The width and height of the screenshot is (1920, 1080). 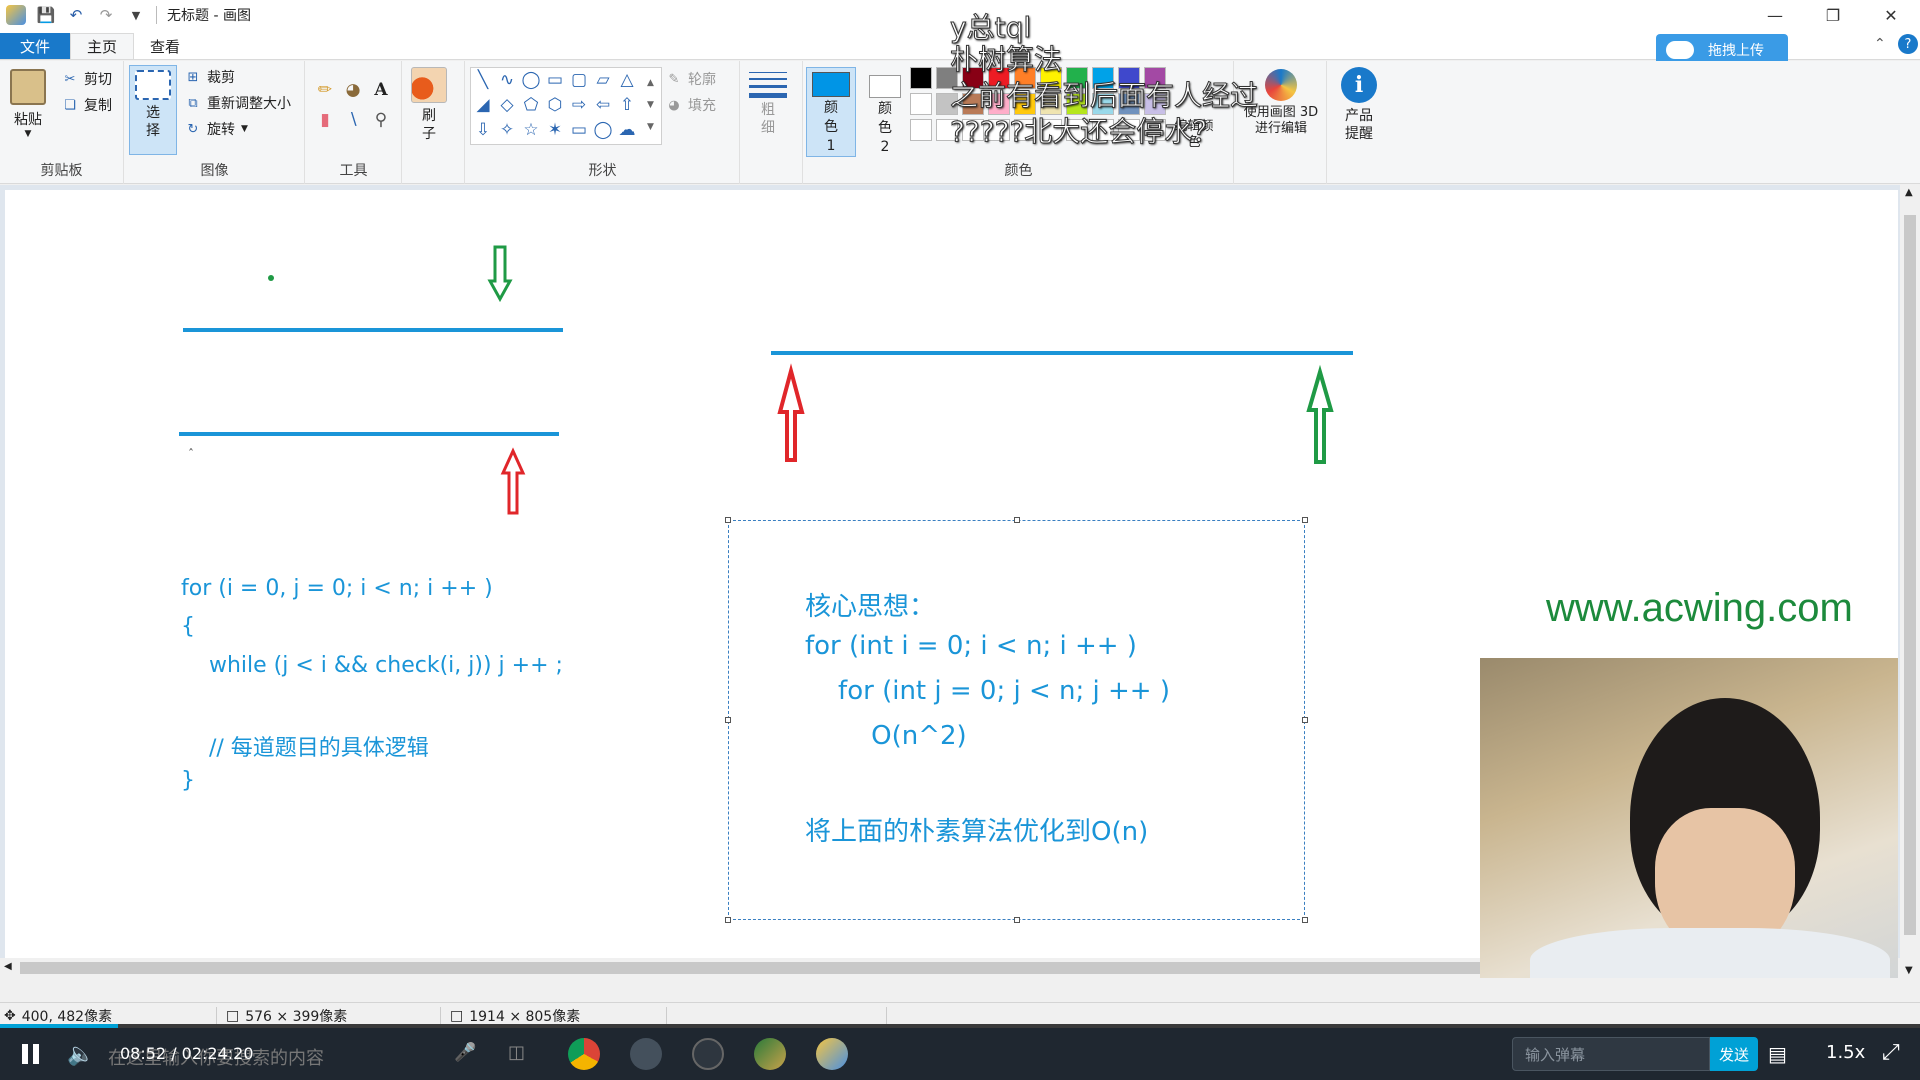 I want to click on fill-bucket-icon: ◕, so click(x=353, y=90).